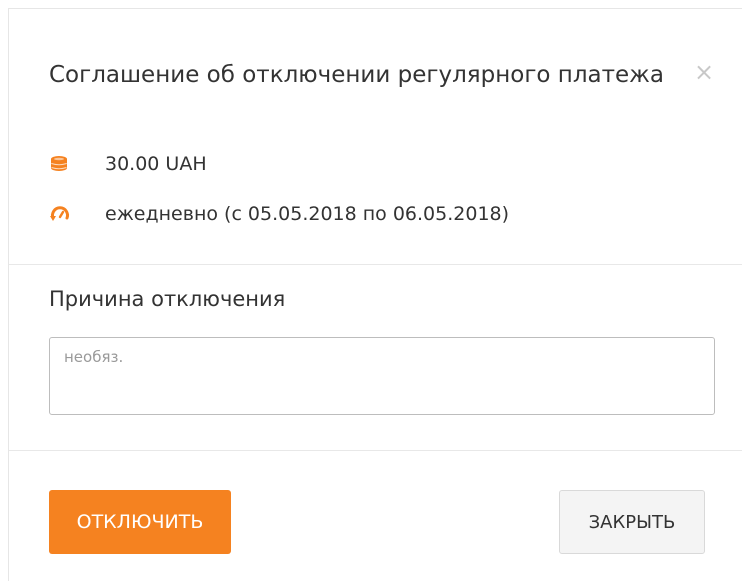 This screenshot has width=742, height=582. Describe the element at coordinates (156, 164) in the screenshot. I see `amount-text: 30.00 UAH` at that location.